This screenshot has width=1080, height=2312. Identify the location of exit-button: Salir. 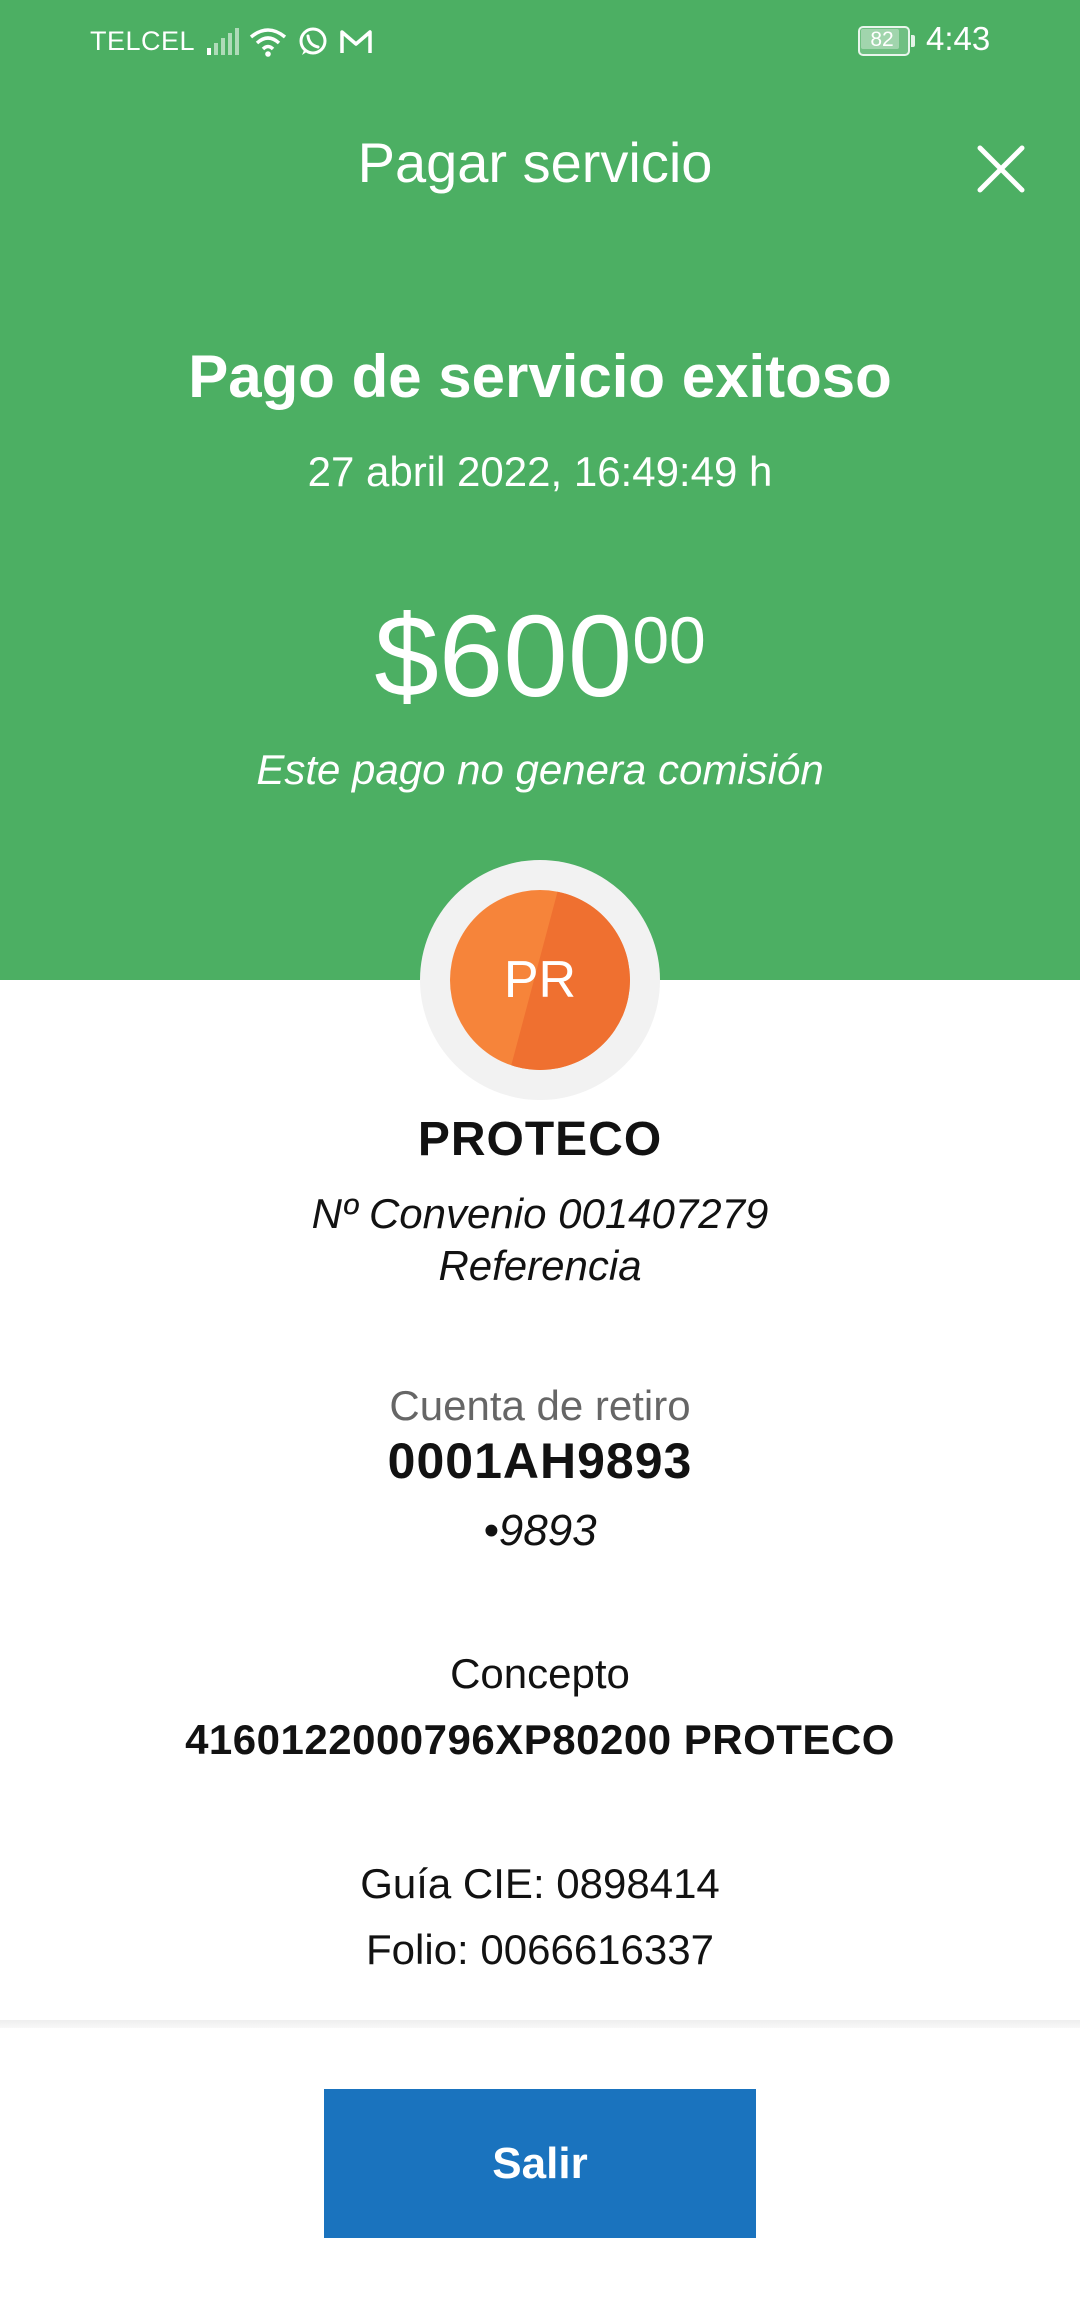
(540, 2163).